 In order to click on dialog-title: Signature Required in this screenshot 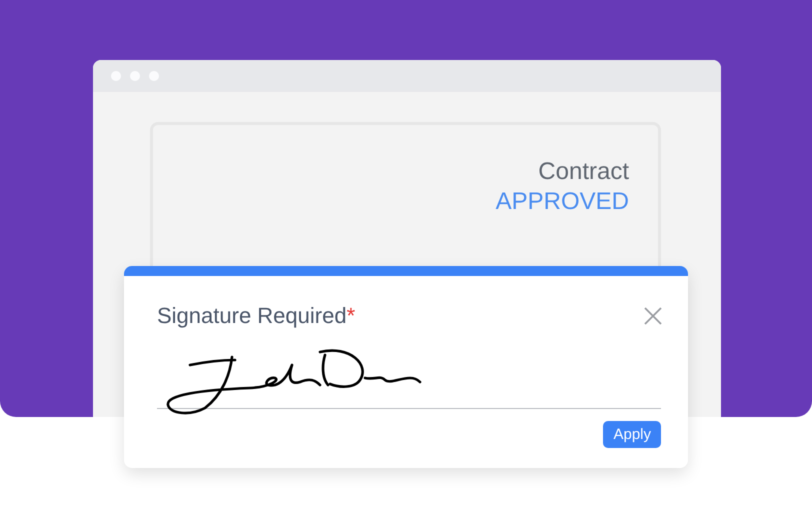, I will do `click(252, 315)`.